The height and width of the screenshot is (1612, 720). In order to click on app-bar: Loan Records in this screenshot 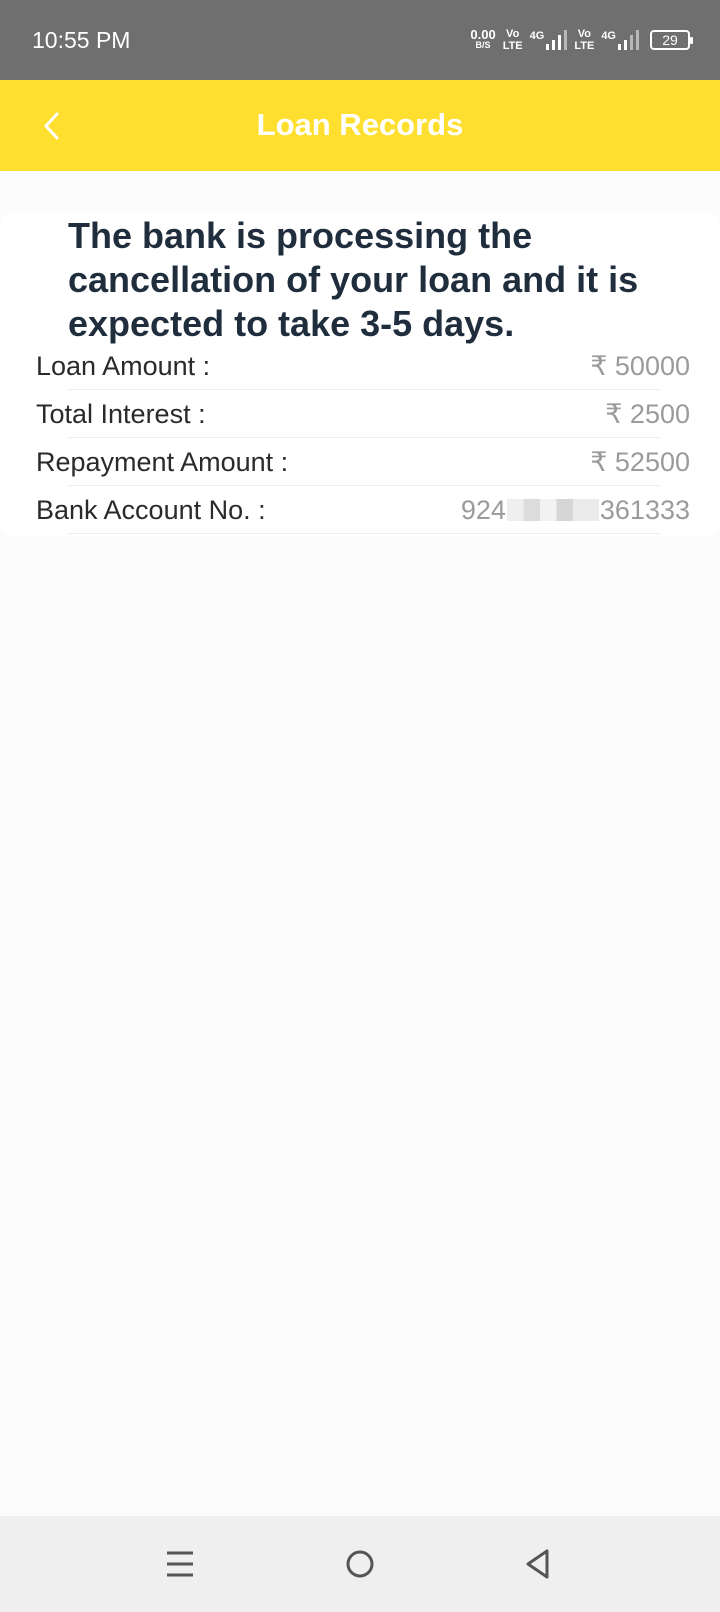, I will do `click(360, 125)`.